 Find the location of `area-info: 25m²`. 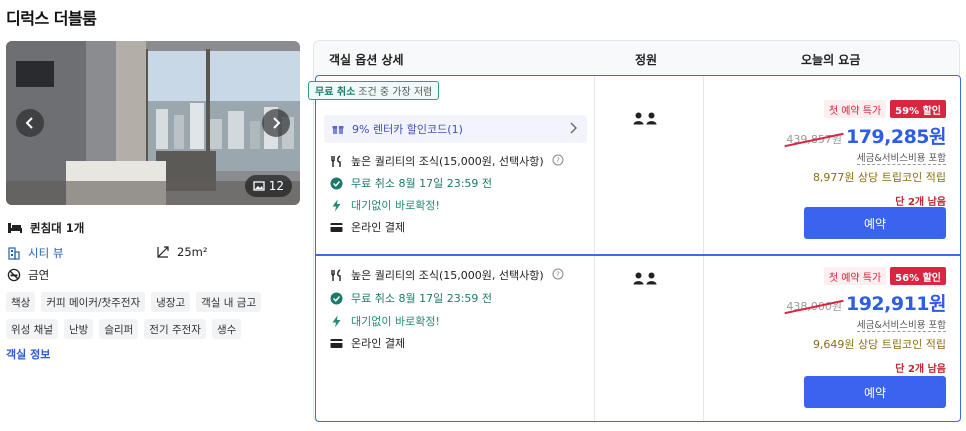

area-info: 25m² is located at coordinates (181, 252).